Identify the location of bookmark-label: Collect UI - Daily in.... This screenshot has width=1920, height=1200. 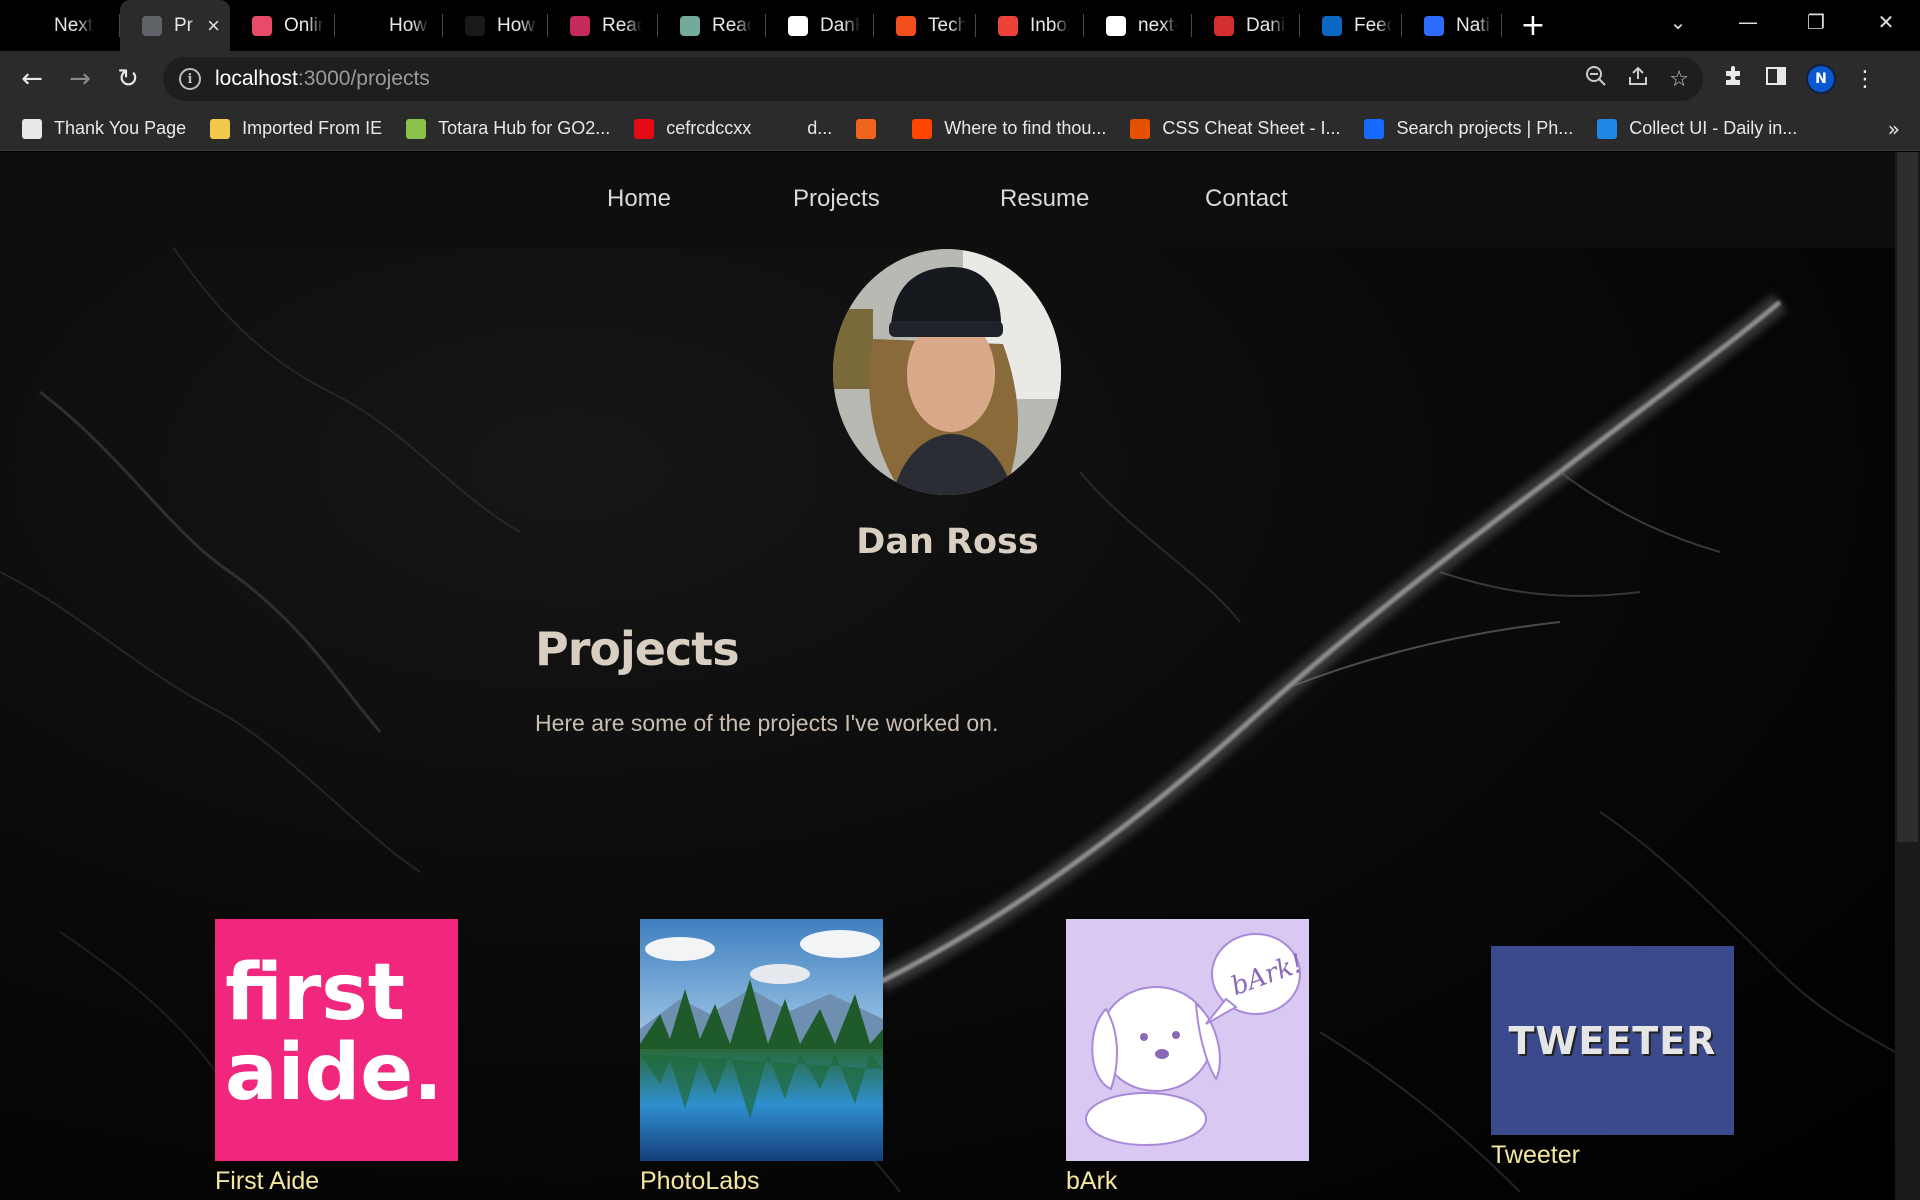
(1713, 128).